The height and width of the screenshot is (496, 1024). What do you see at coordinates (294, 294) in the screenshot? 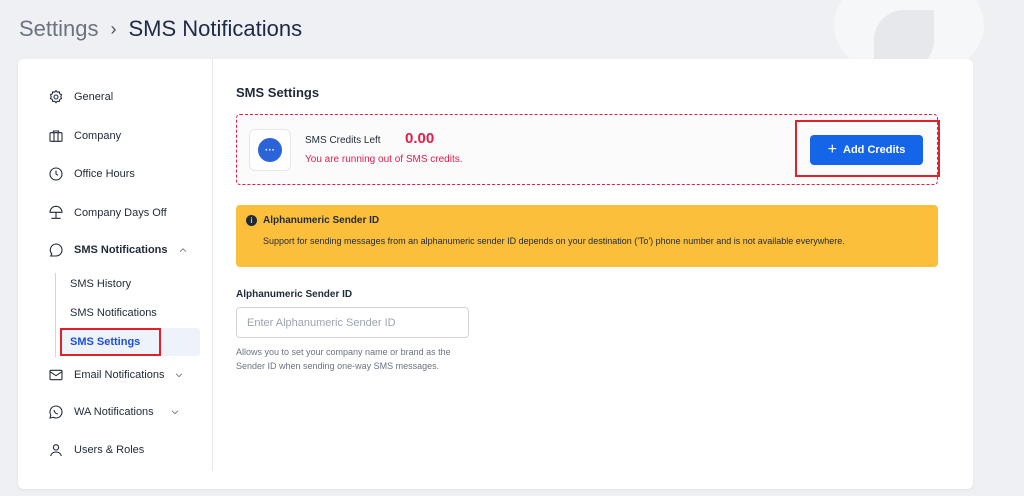
I see `sender-id-label: Alphanumeric Sender ID` at bounding box center [294, 294].